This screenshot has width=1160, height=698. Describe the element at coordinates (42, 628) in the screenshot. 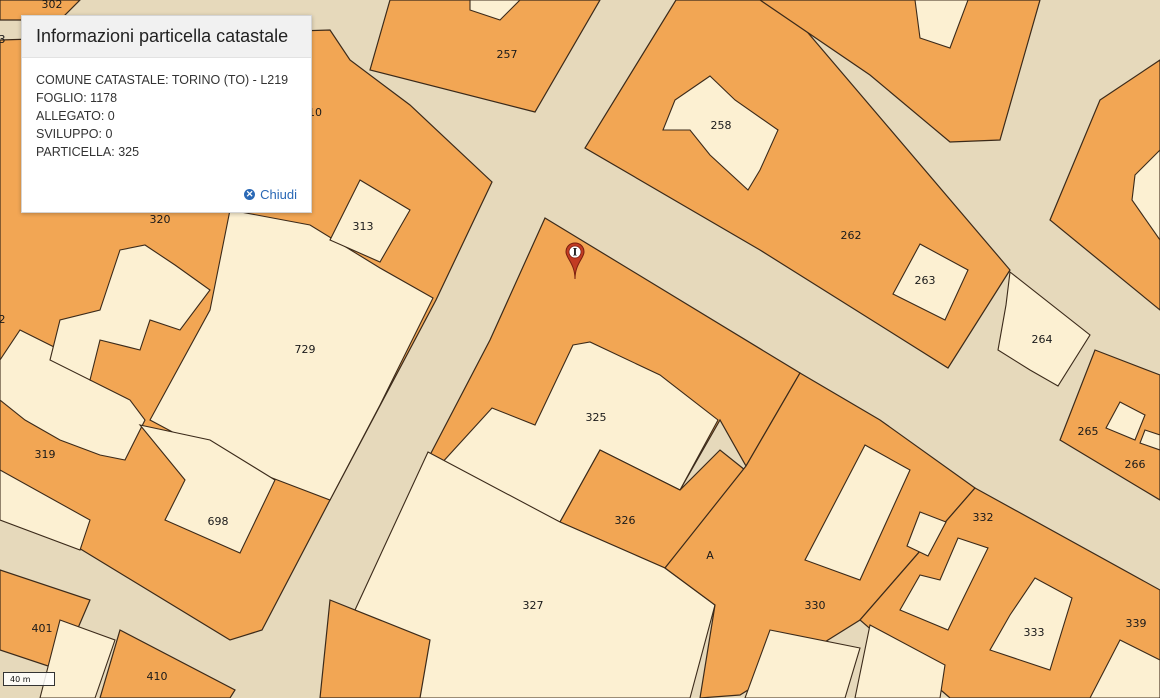

I see `parcel-label-401: 401` at that location.